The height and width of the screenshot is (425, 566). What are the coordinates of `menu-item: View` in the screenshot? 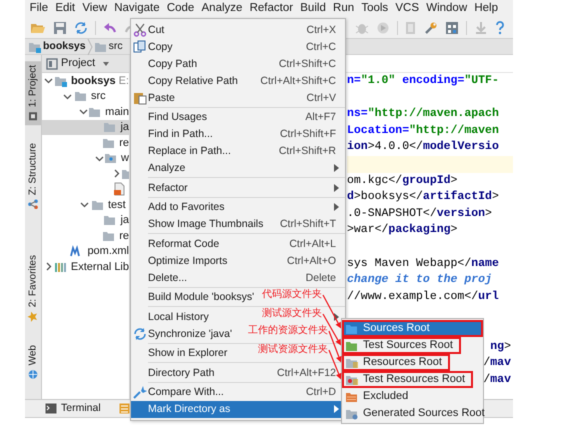 It's located at (94, 8).